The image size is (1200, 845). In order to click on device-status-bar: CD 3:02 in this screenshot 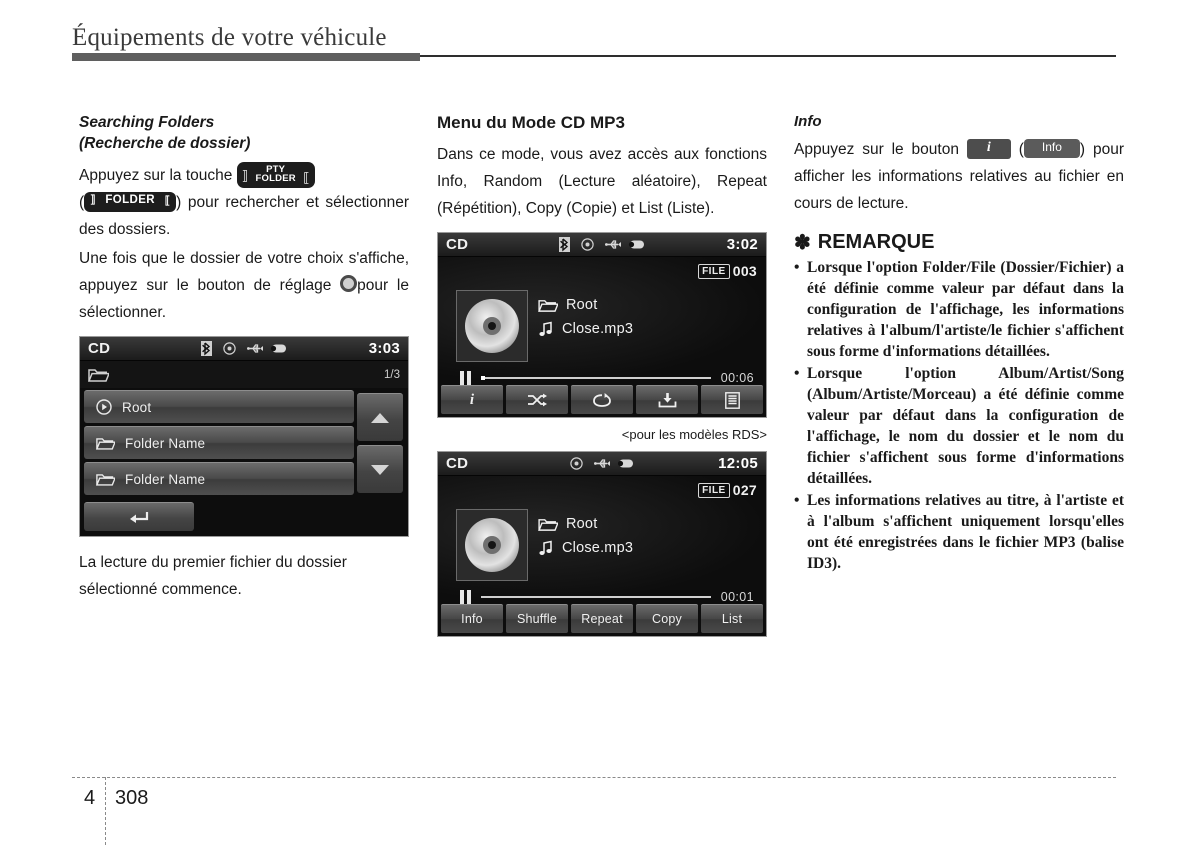, I will do `click(602, 245)`.